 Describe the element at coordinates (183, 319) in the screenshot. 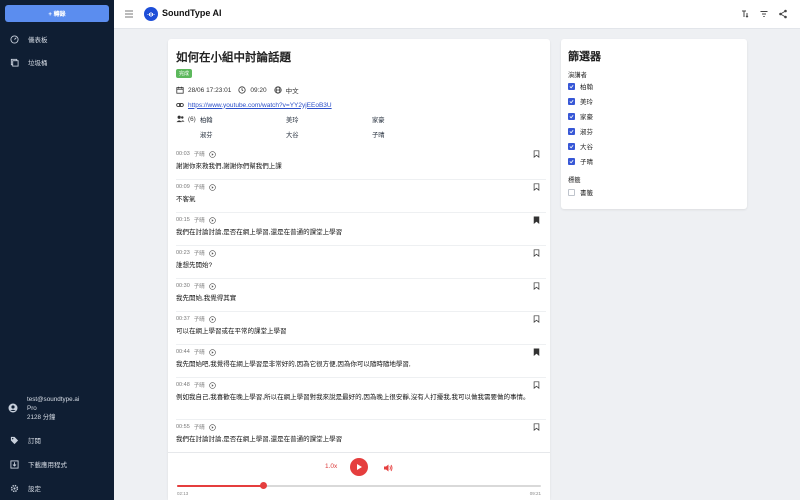

I see `segment-time: 00:37` at that location.